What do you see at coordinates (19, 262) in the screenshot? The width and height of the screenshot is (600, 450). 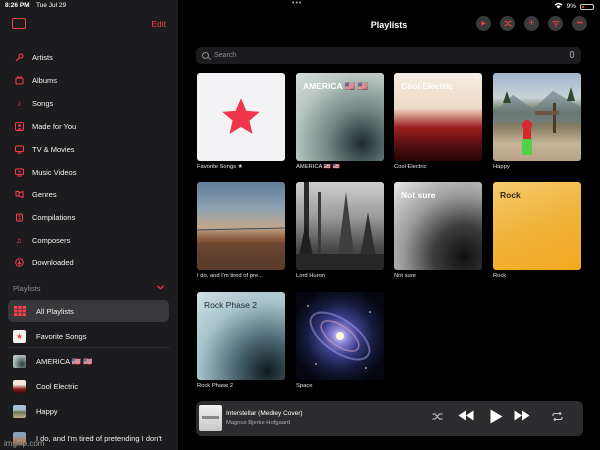 I see `download-icon` at bounding box center [19, 262].